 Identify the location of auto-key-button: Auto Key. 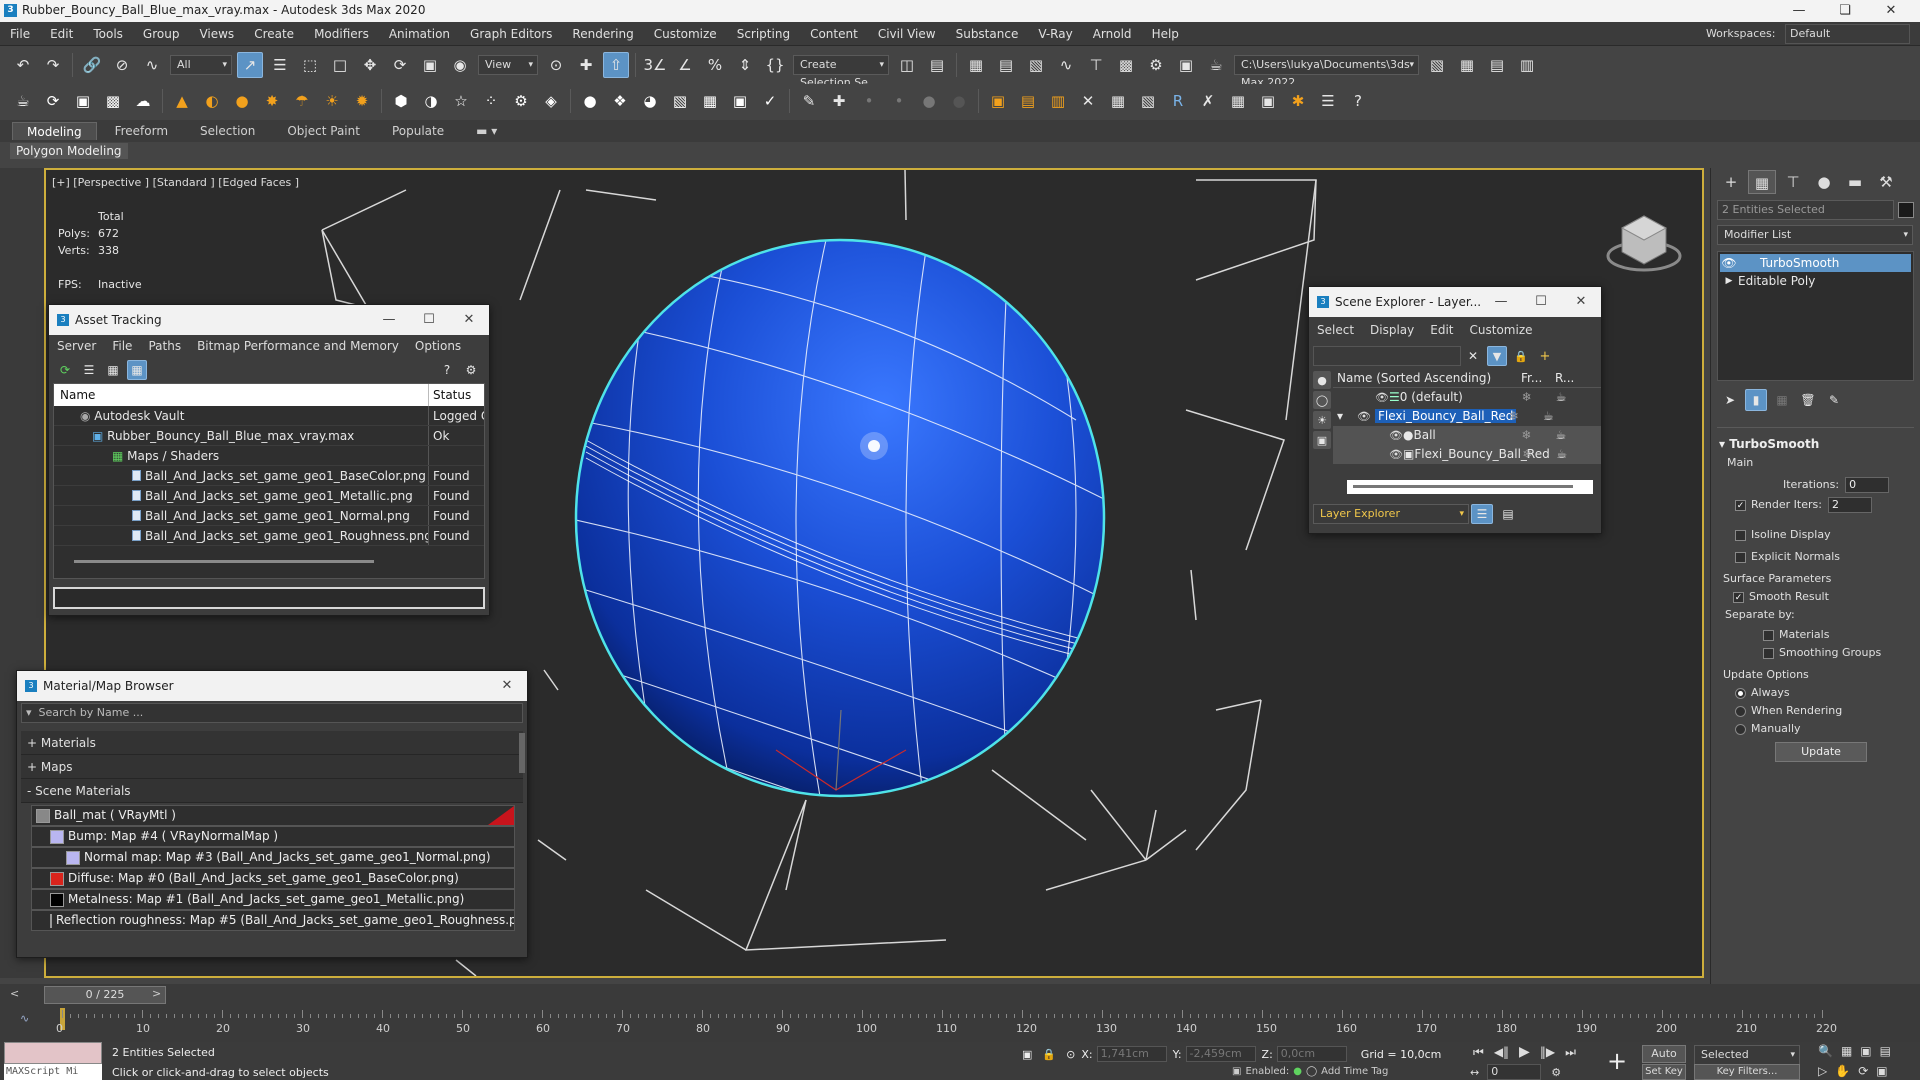
(1664, 1060).